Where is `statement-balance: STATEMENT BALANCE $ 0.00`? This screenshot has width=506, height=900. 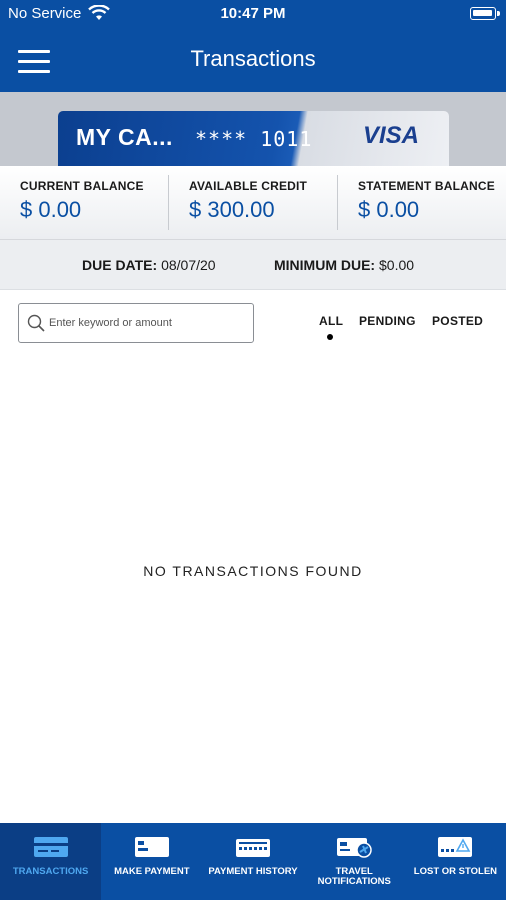
statement-balance: STATEMENT BALANCE $ 0.00 is located at coordinates (422, 202).